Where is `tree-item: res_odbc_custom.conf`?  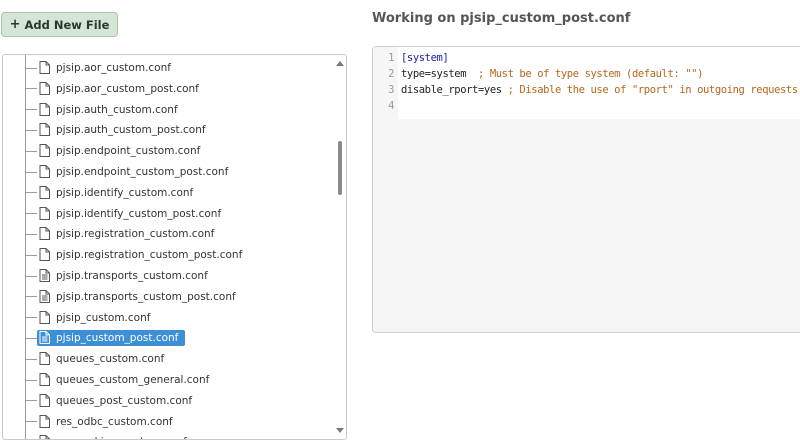 tree-item: res_odbc_custom.conf is located at coordinates (100, 422).